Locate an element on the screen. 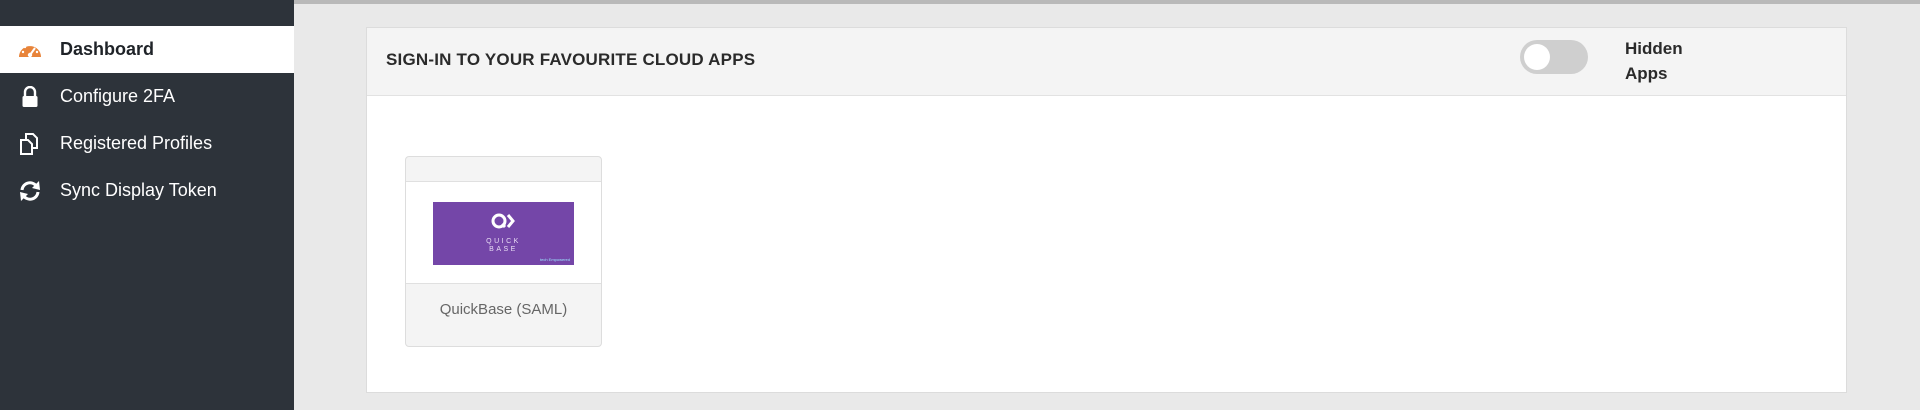 The width and height of the screenshot is (1920, 410). logo-text-line2: BASE is located at coordinates (503, 249).